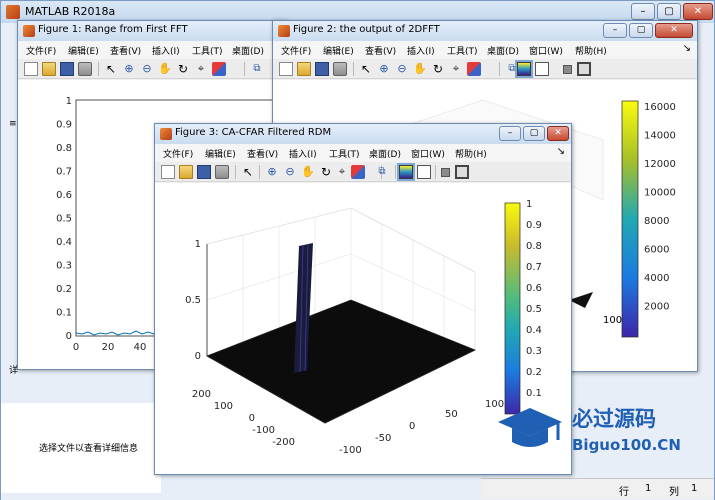  Describe the element at coordinates (198, 356) in the screenshot. I see `z-tick-label: 0` at that location.